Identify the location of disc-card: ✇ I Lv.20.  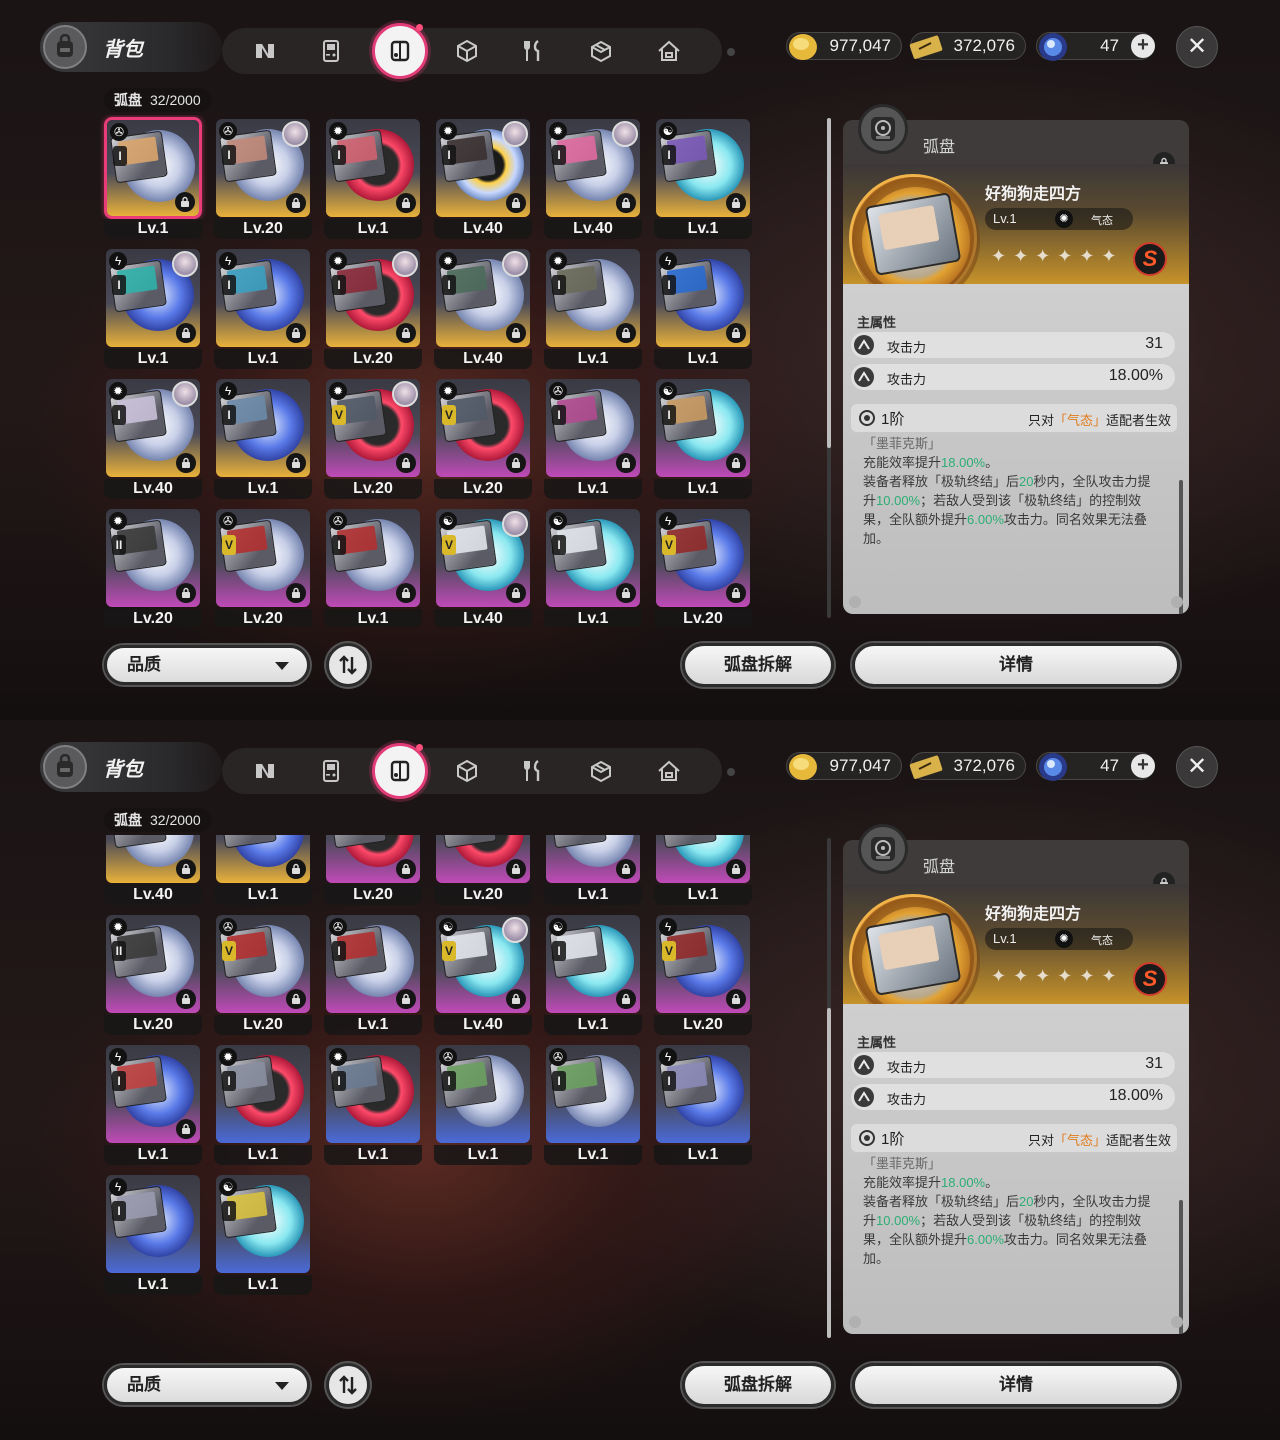
(263, 178).